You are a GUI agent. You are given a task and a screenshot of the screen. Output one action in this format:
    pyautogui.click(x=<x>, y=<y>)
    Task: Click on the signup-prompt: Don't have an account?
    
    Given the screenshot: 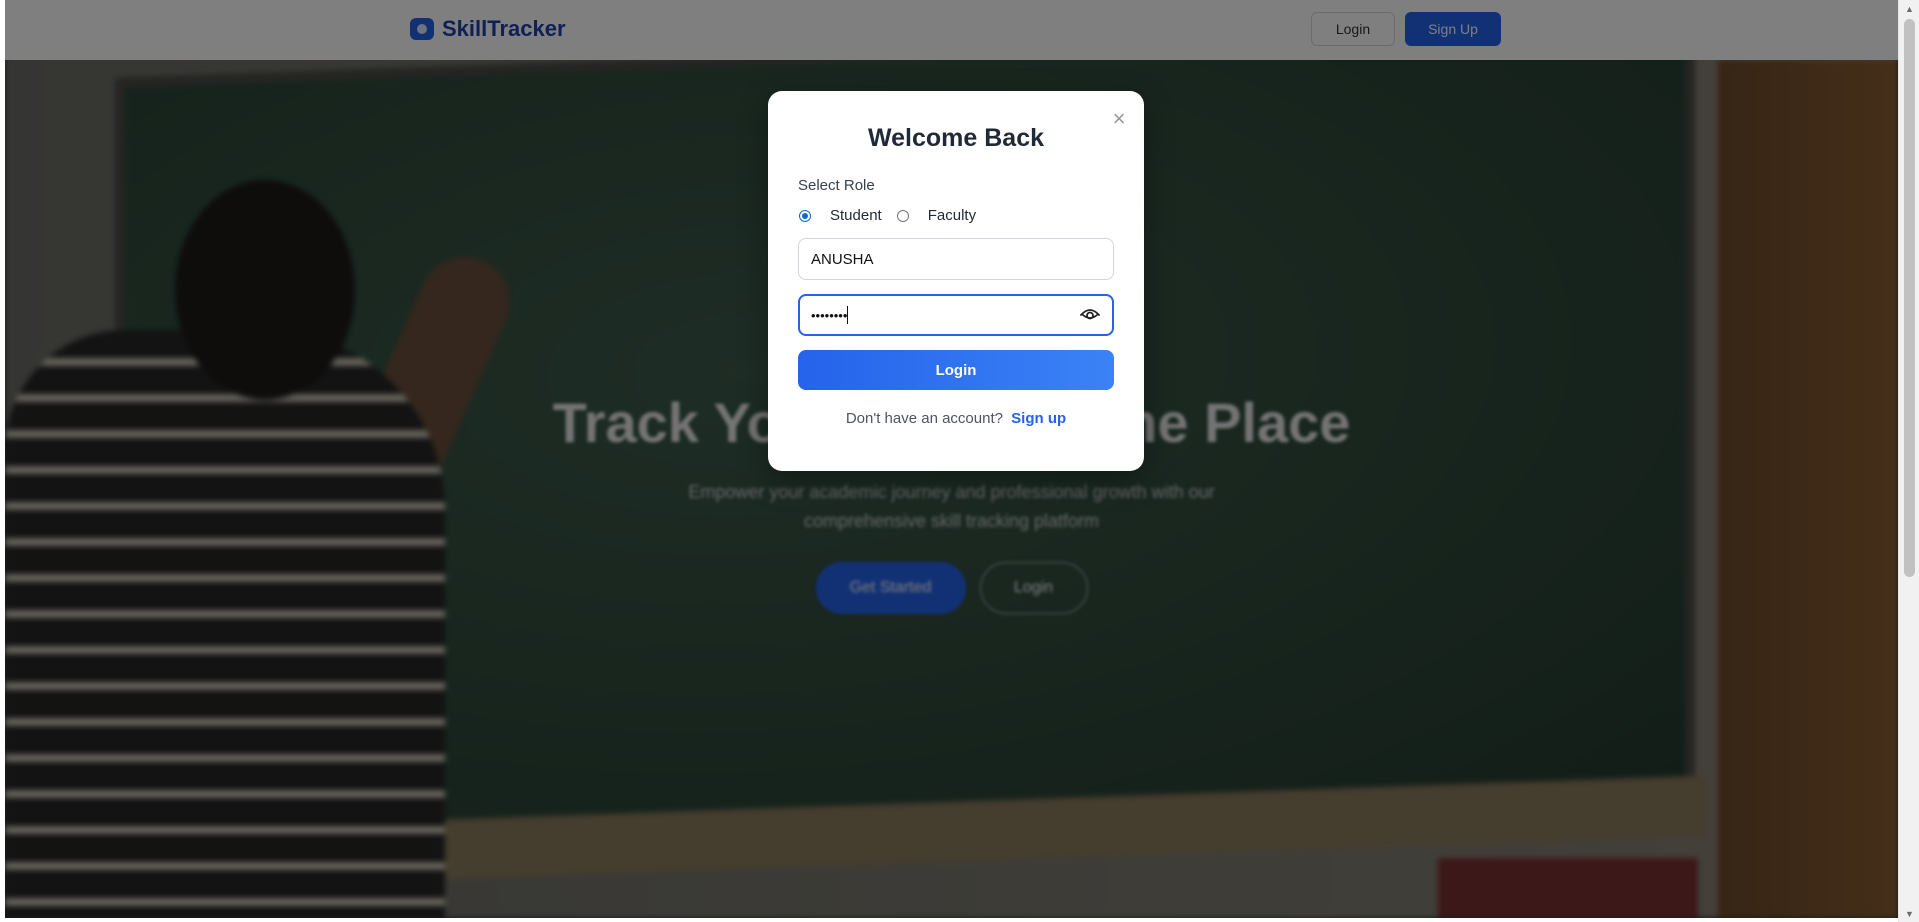 What is the action you would take?
    pyautogui.click(x=924, y=418)
    